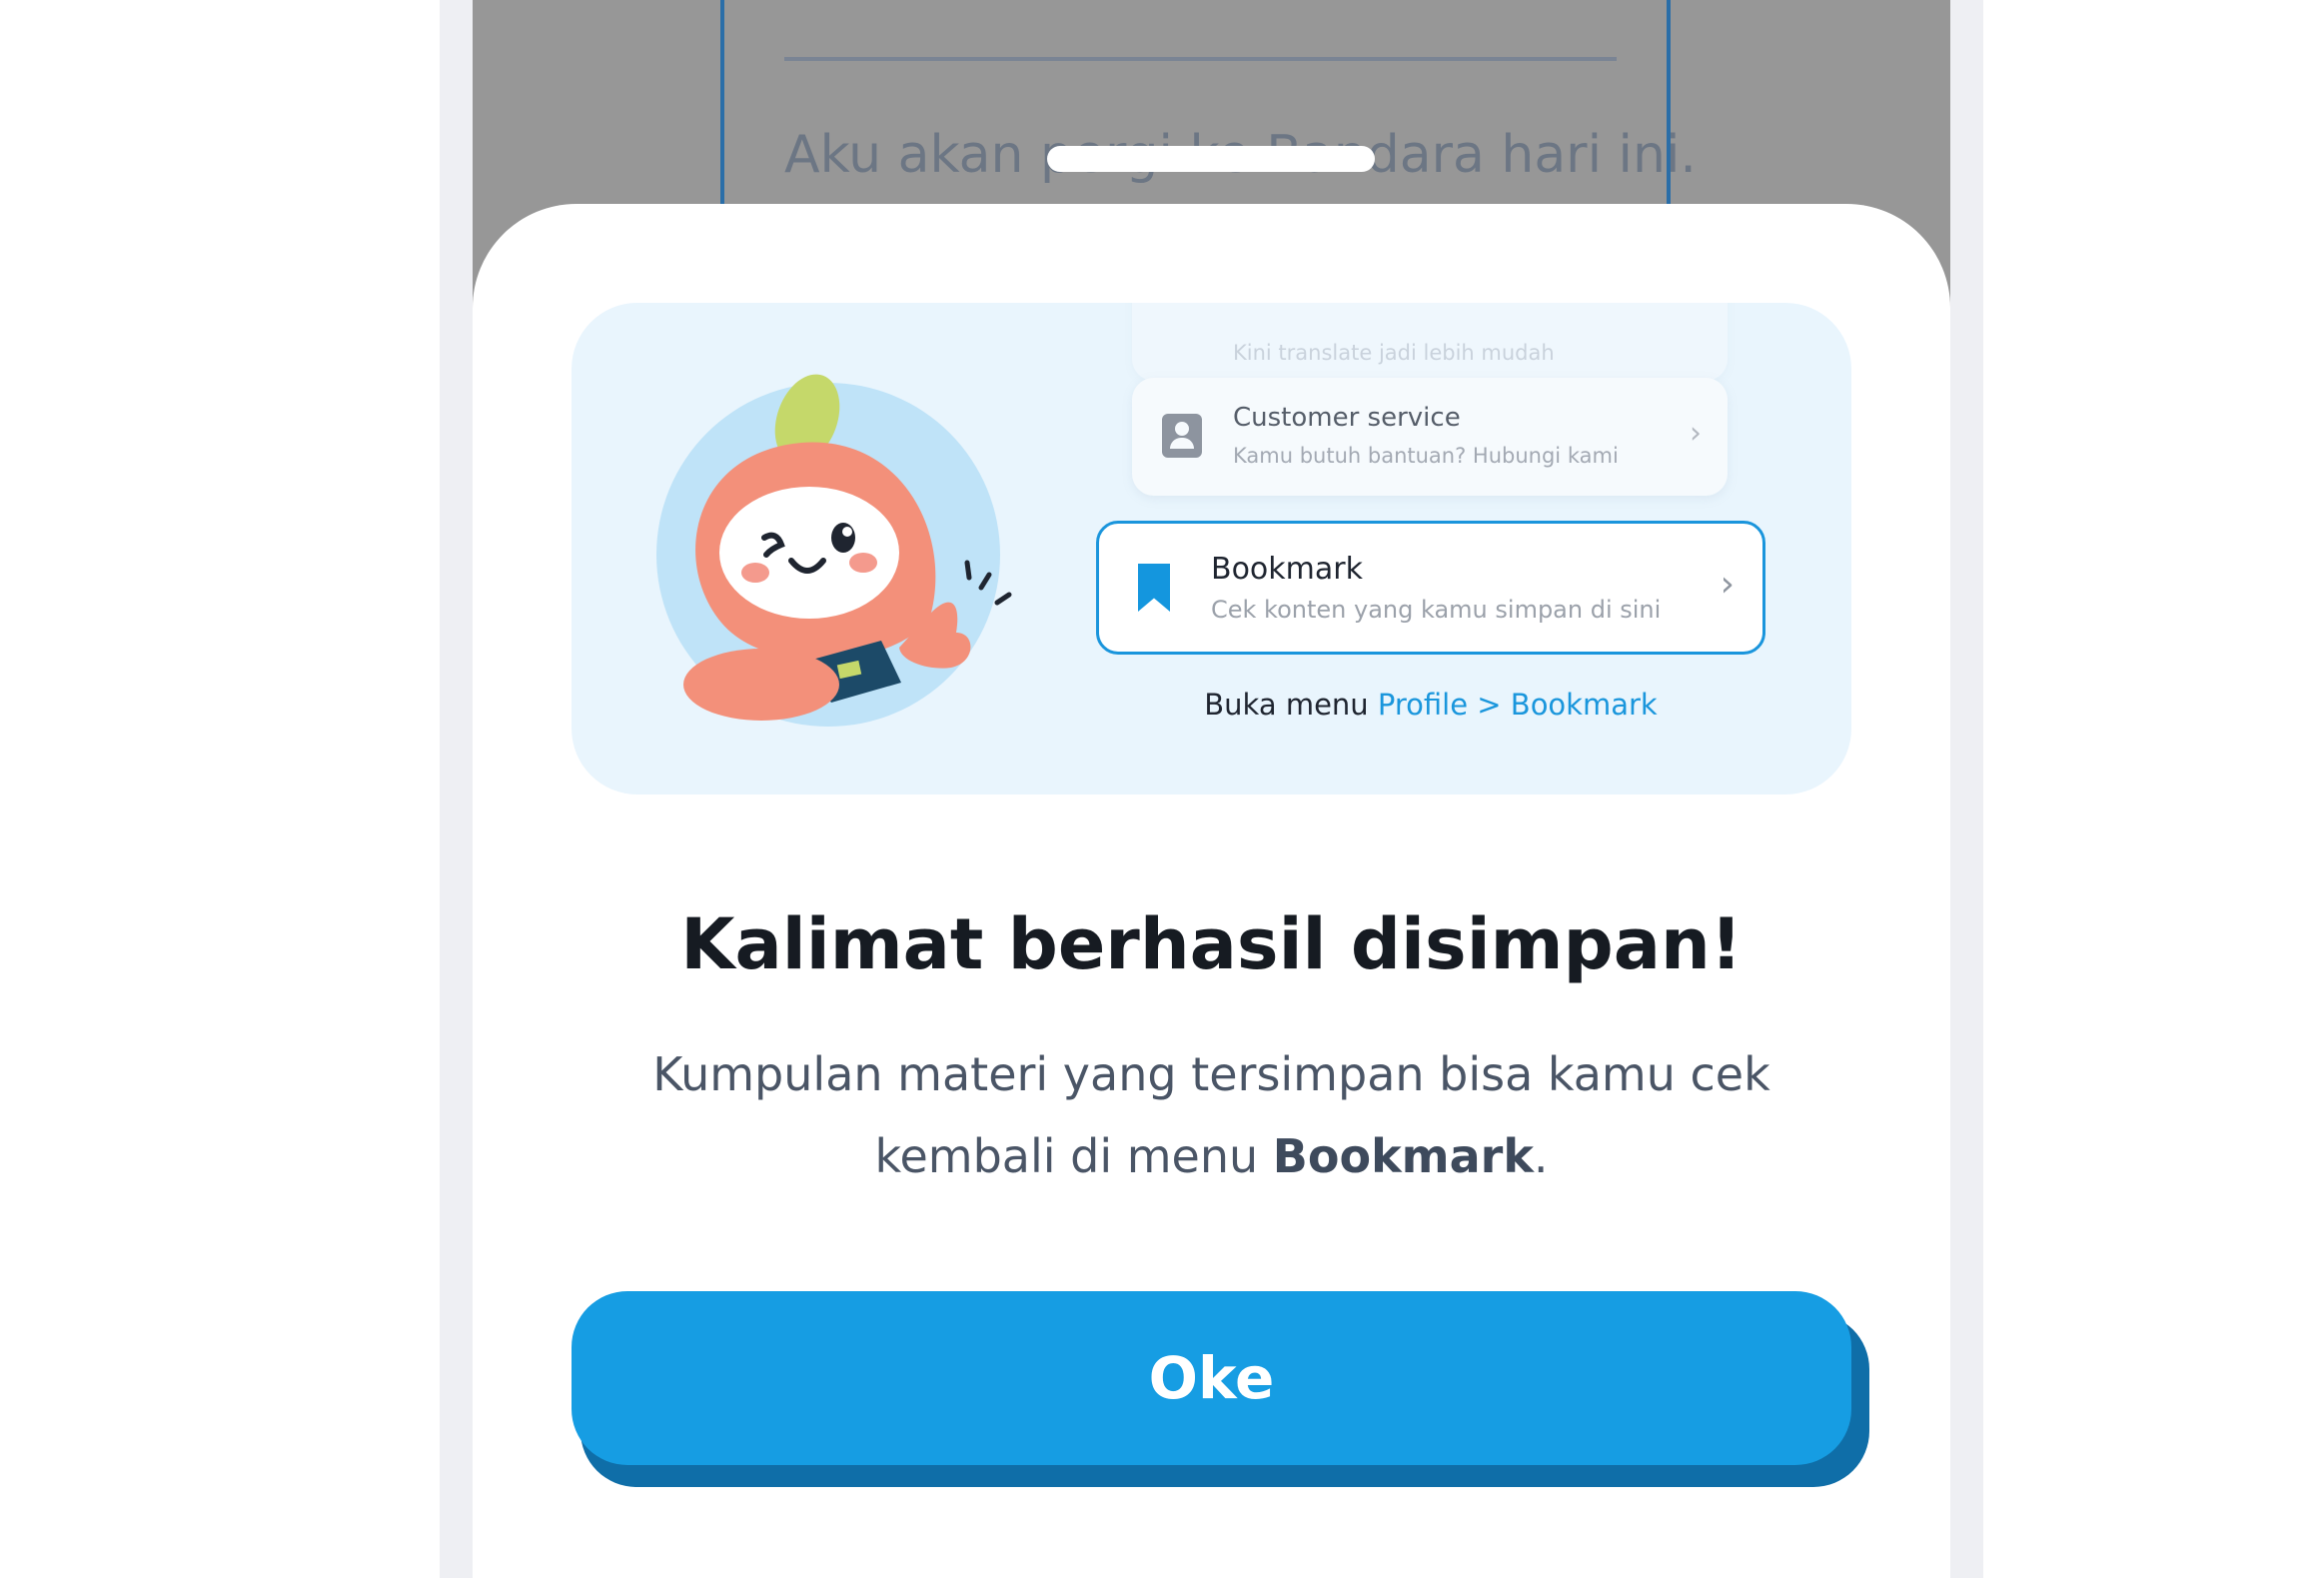  Describe the element at coordinates (1403, 1156) in the screenshot. I see `description-bold-menu: Bookmark` at that location.